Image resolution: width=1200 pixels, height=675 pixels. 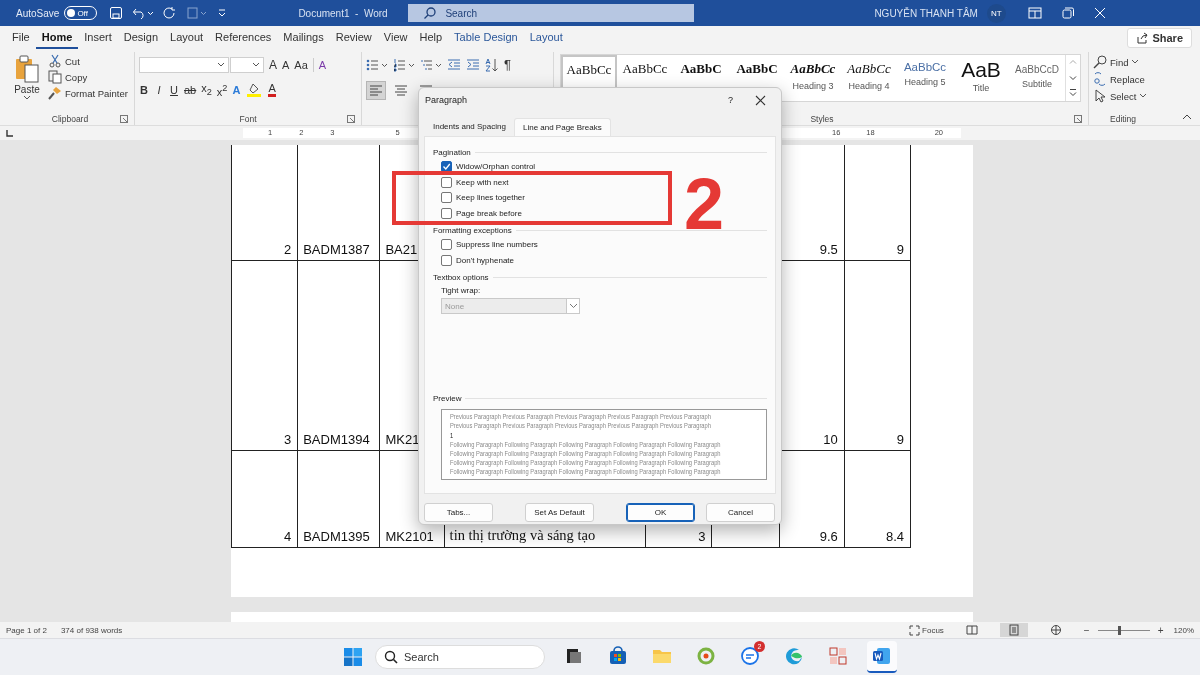 I want to click on table-cell: 10, so click(x=830, y=439).